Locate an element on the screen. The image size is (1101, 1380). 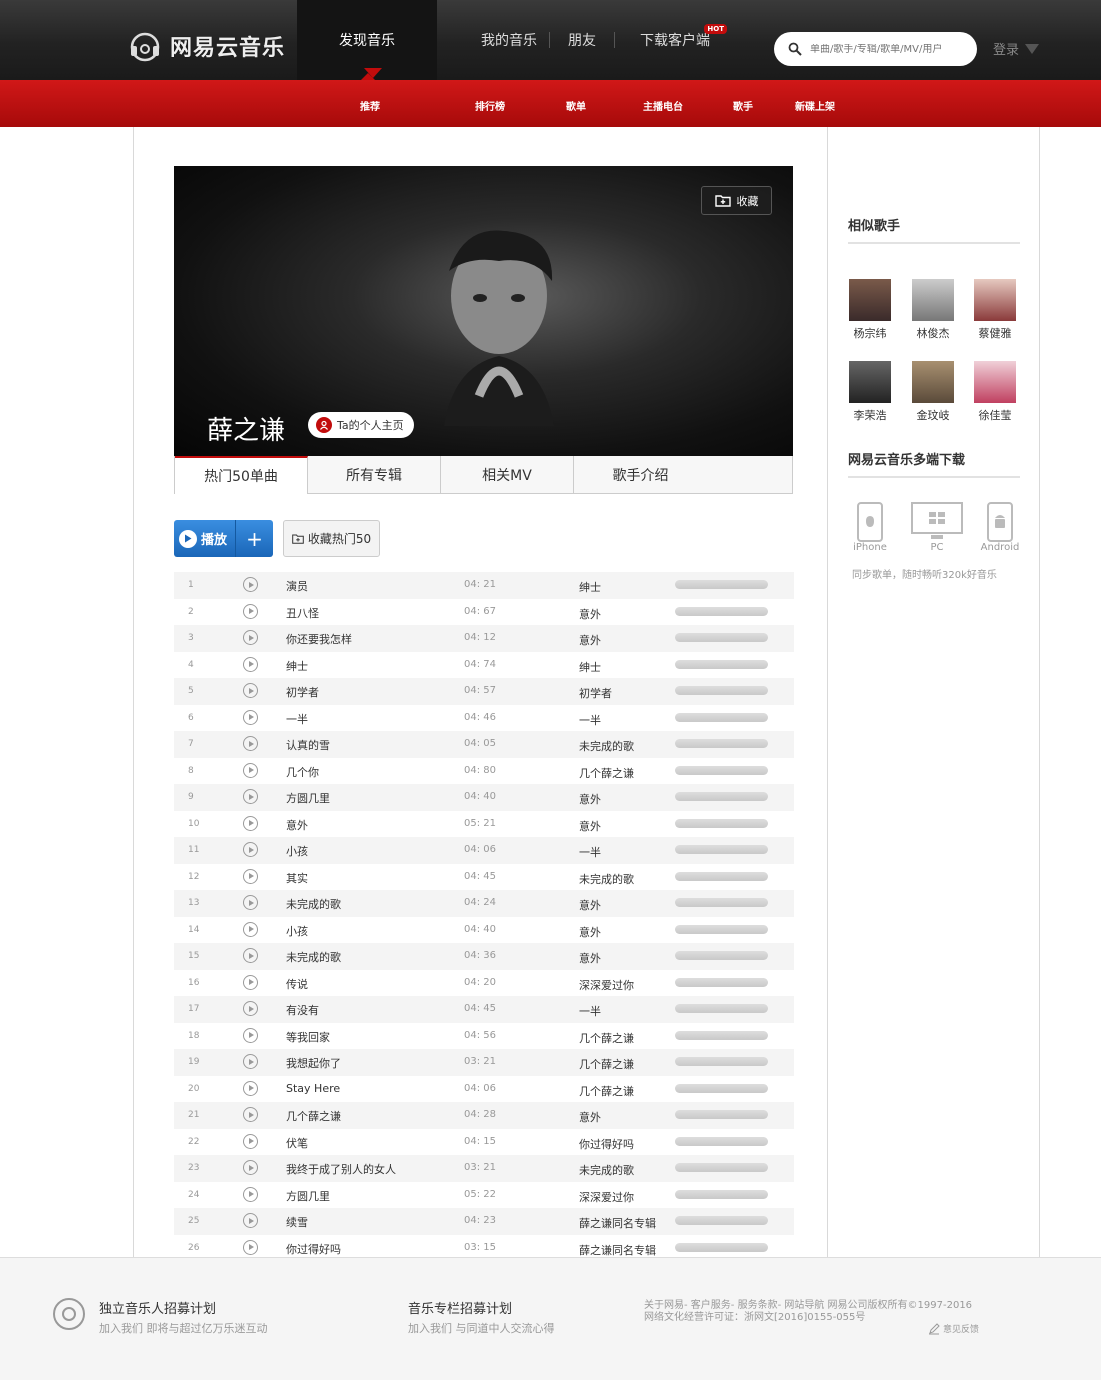
song-row: 11 小孩 04: 06 一半 is located at coordinates (484, 850).